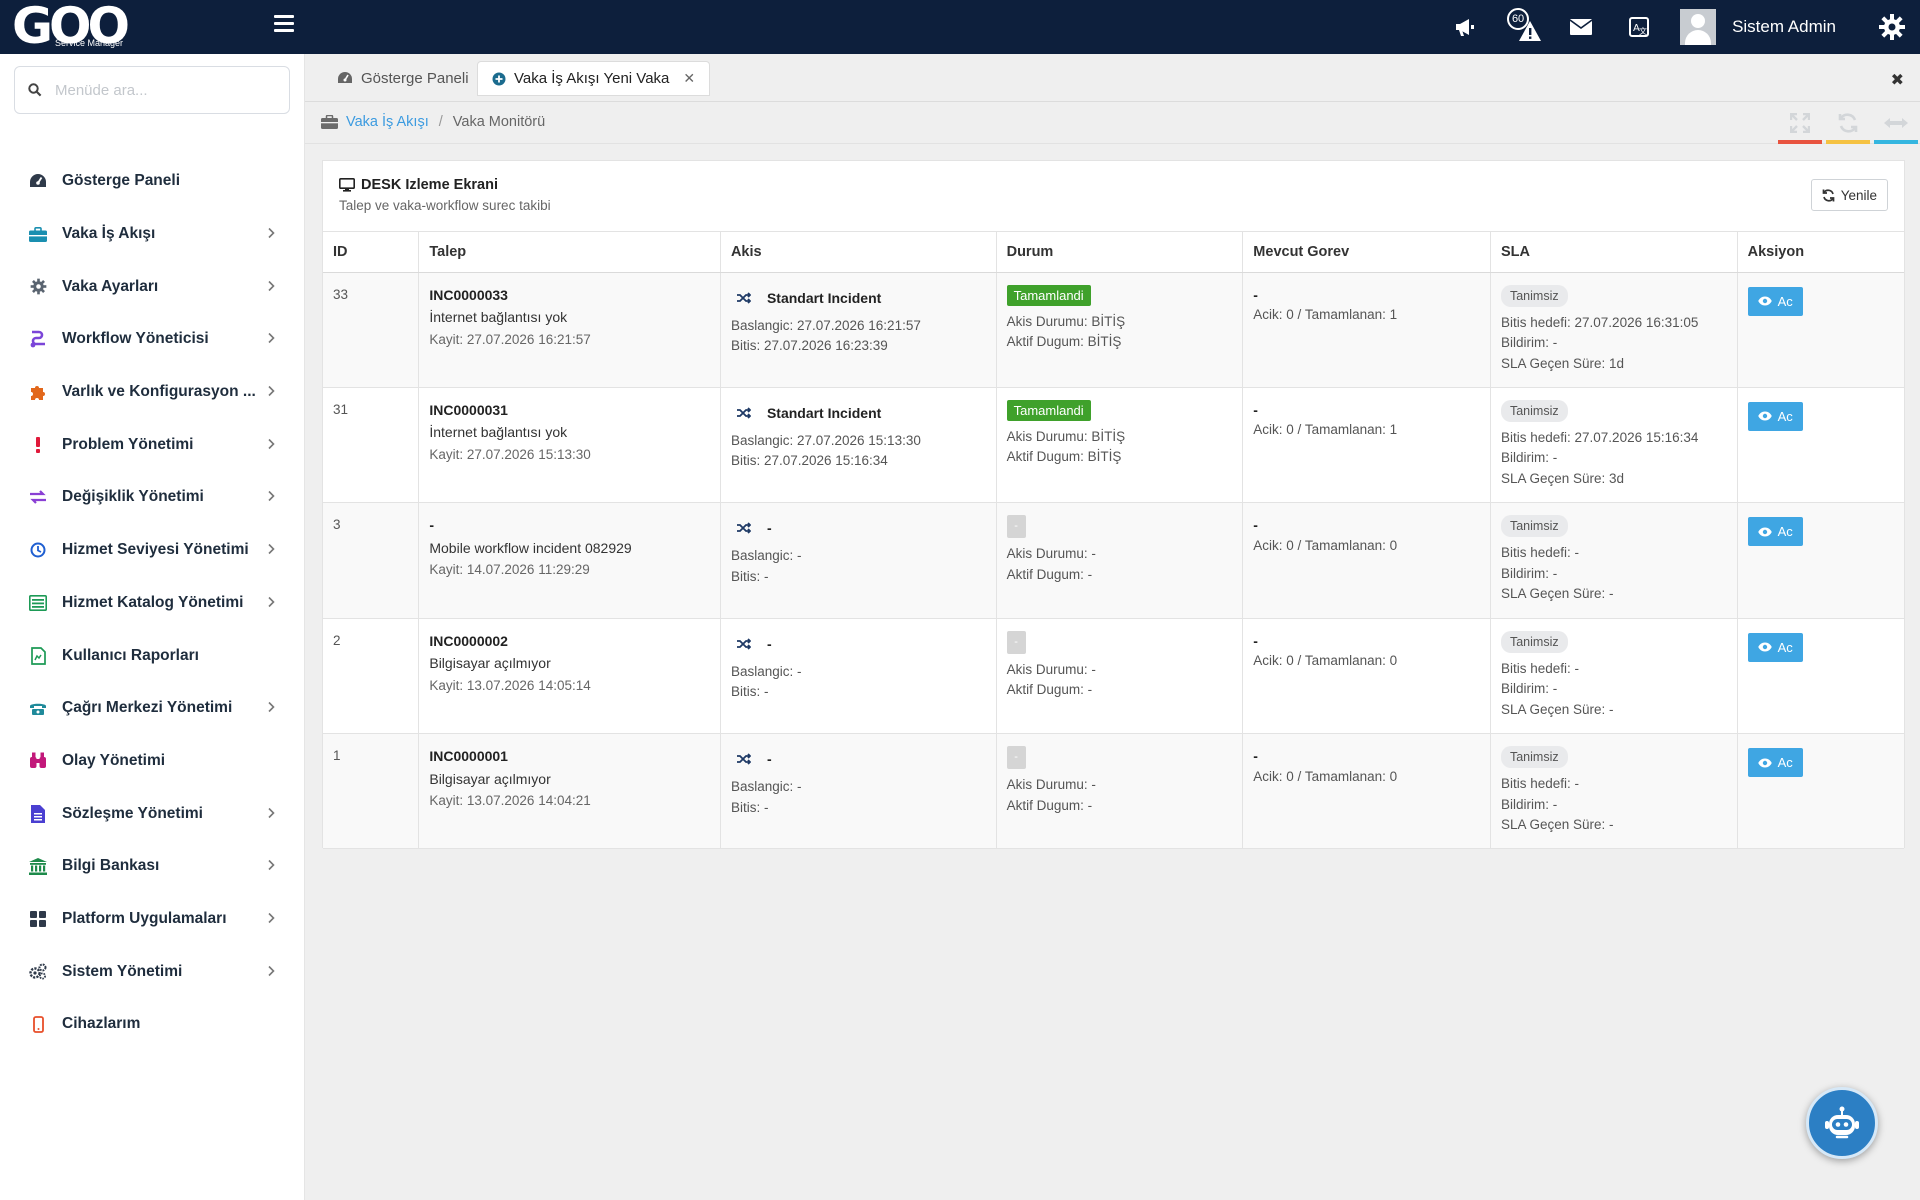 The width and height of the screenshot is (1920, 1200). I want to click on column-header: Durum, so click(1120, 252).